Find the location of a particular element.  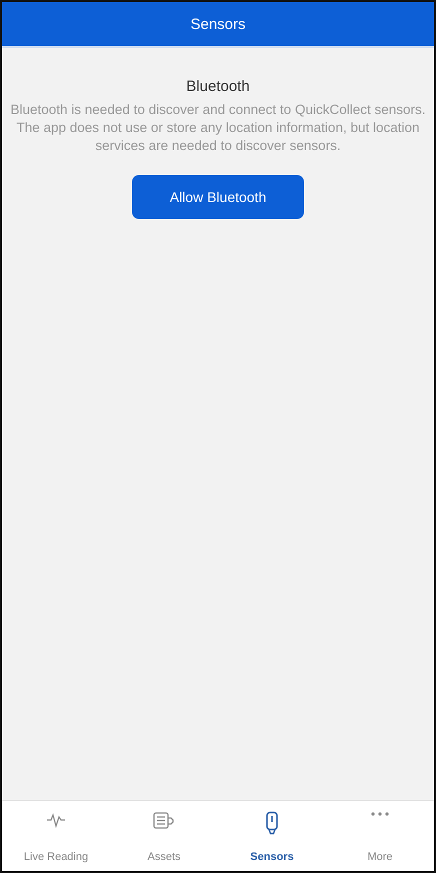

sensor-icon is located at coordinates (272, 823).